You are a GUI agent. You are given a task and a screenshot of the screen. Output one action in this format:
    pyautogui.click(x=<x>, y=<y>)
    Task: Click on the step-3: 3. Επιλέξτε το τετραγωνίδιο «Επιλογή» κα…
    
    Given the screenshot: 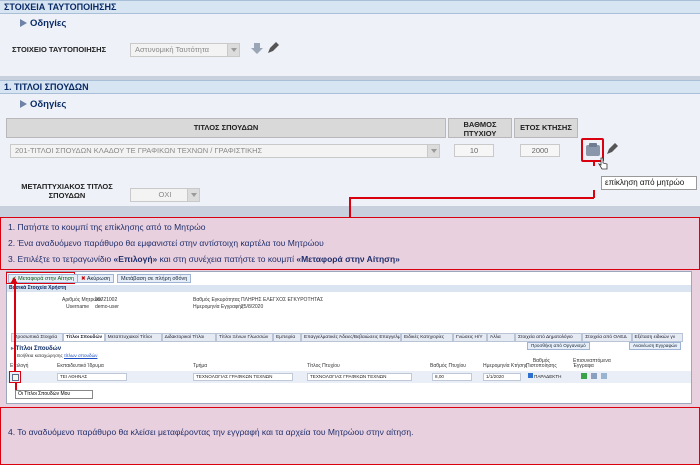 What is the action you would take?
    pyautogui.click(x=204, y=259)
    